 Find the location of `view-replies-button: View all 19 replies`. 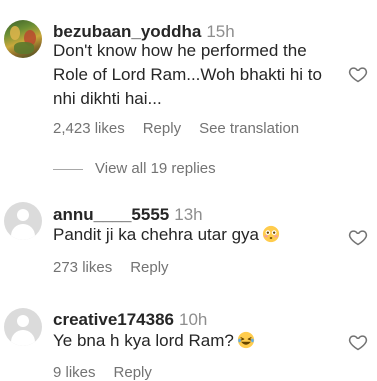

view-replies-button: View all 19 replies is located at coordinates (134, 171).